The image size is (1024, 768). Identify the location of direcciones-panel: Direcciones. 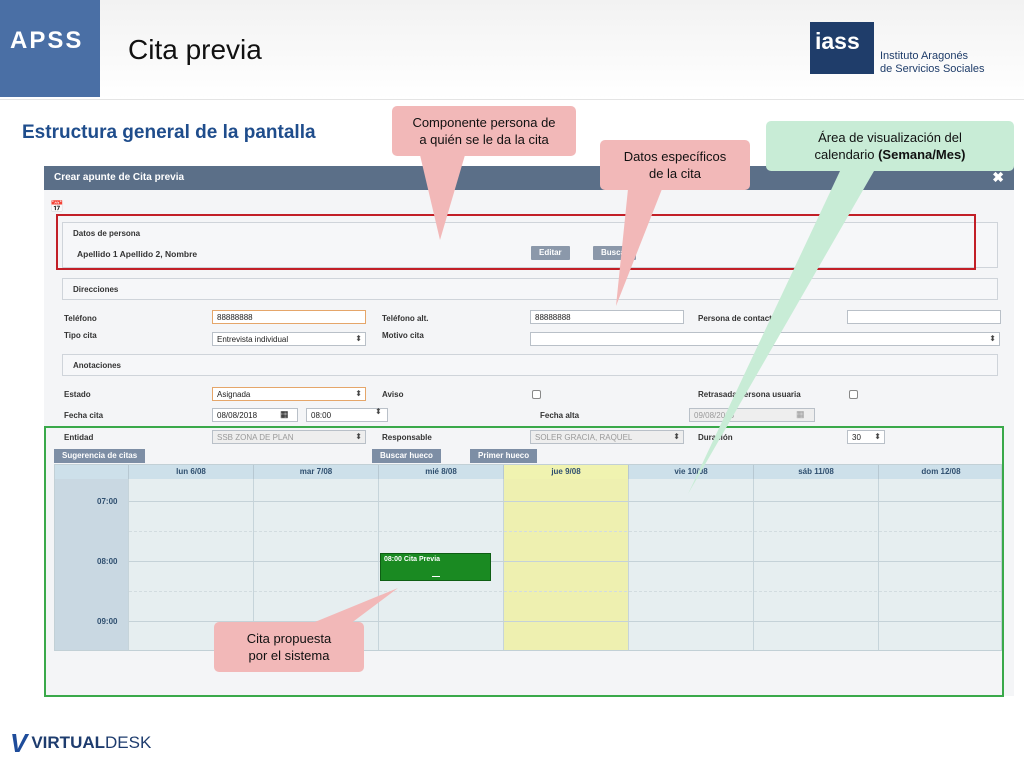
(530, 289).